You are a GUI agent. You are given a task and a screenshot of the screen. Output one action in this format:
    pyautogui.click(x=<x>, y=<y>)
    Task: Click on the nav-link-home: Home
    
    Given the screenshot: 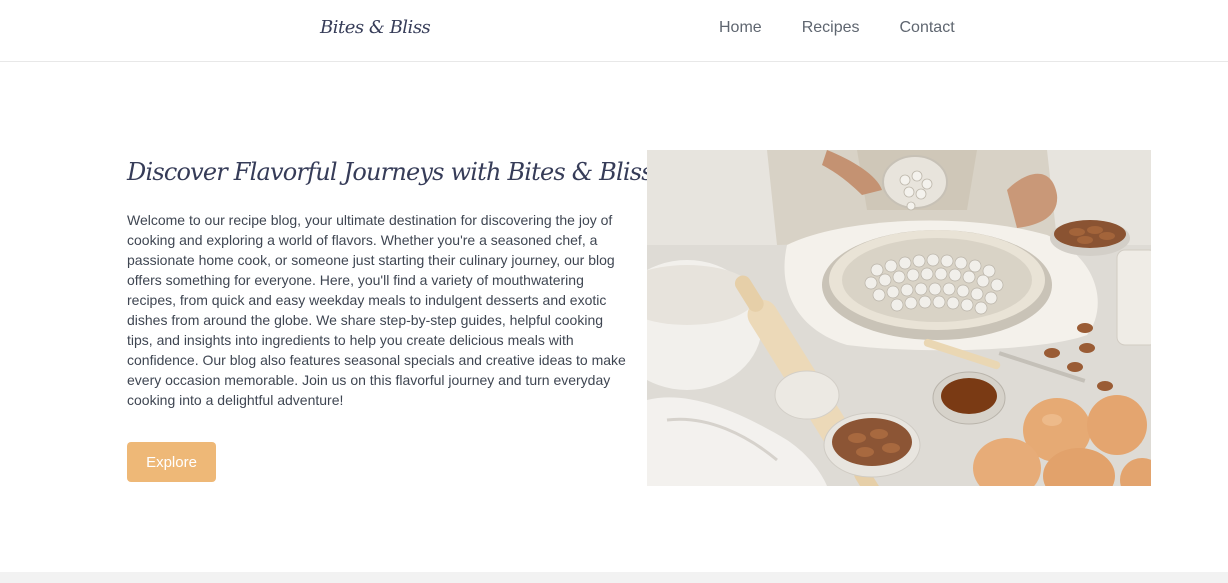 What is the action you would take?
    pyautogui.click(x=740, y=28)
    